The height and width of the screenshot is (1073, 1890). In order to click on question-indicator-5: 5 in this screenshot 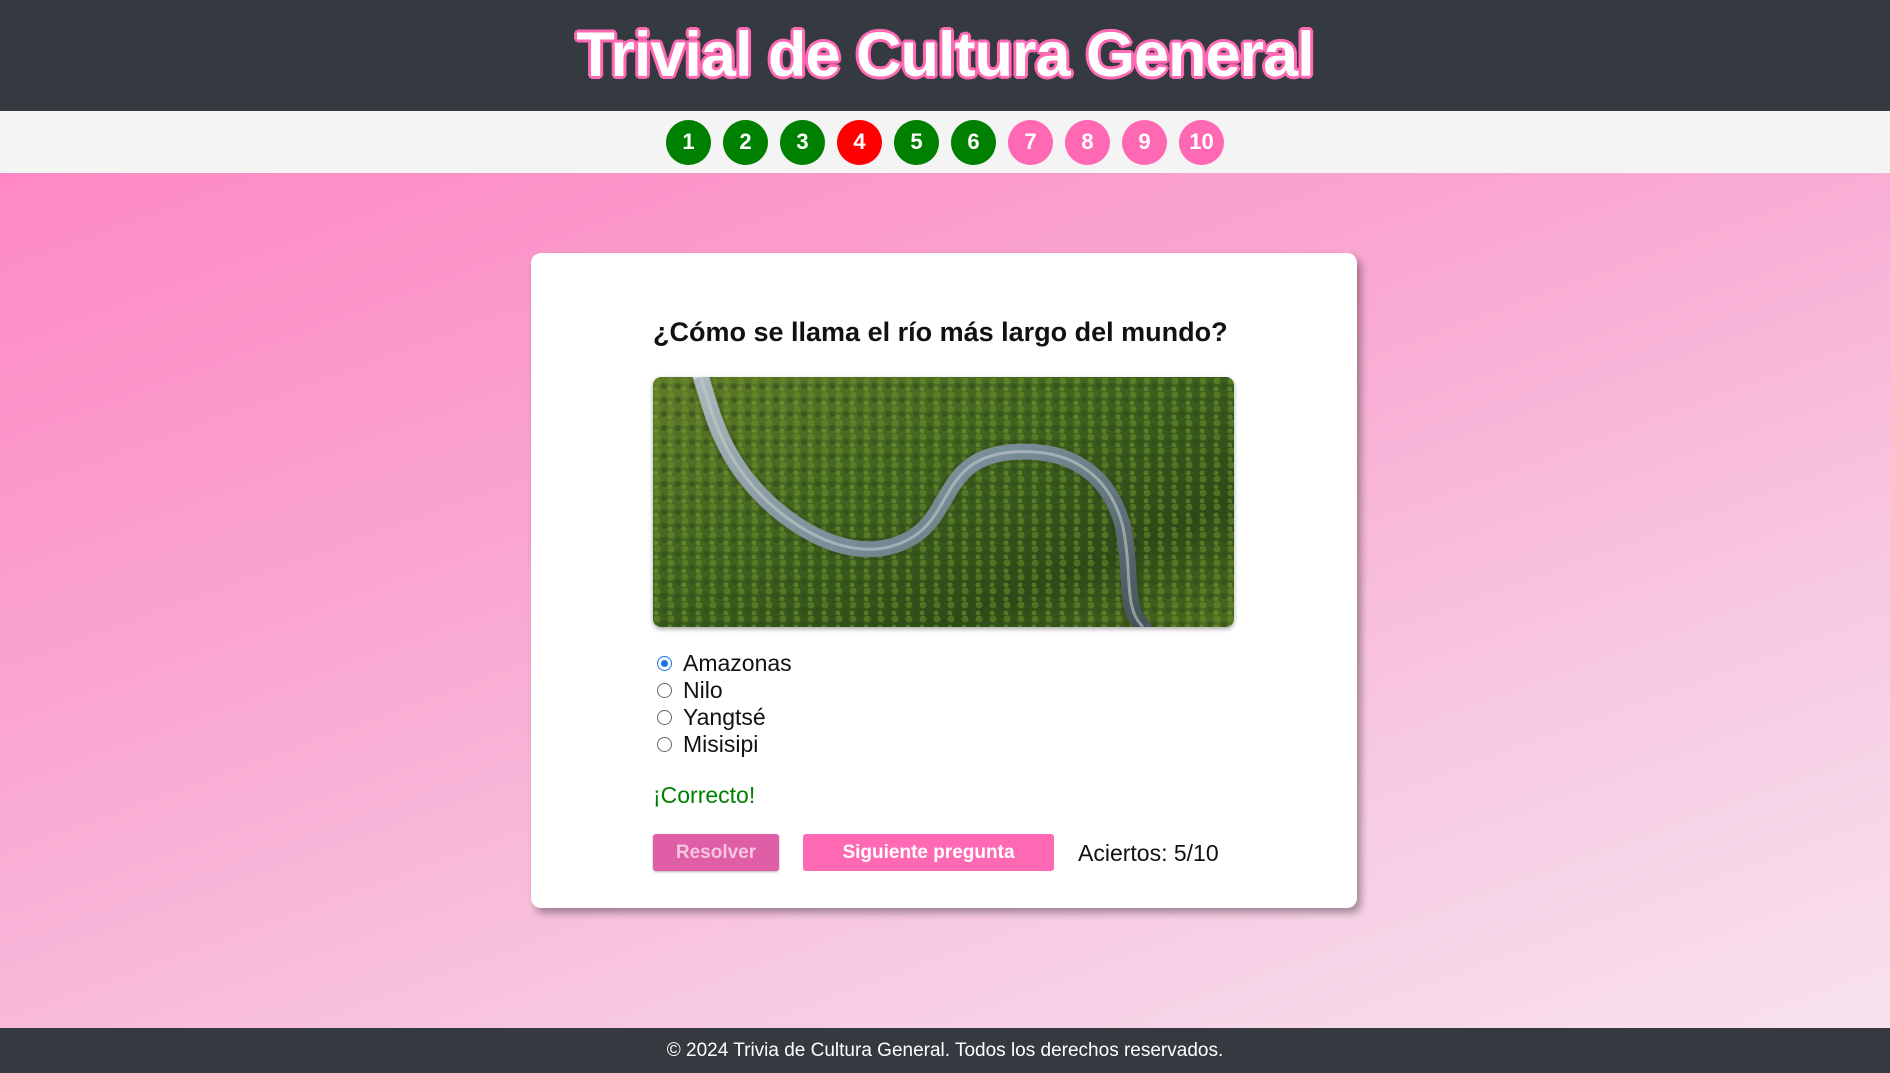, I will do `click(916, 142)`.